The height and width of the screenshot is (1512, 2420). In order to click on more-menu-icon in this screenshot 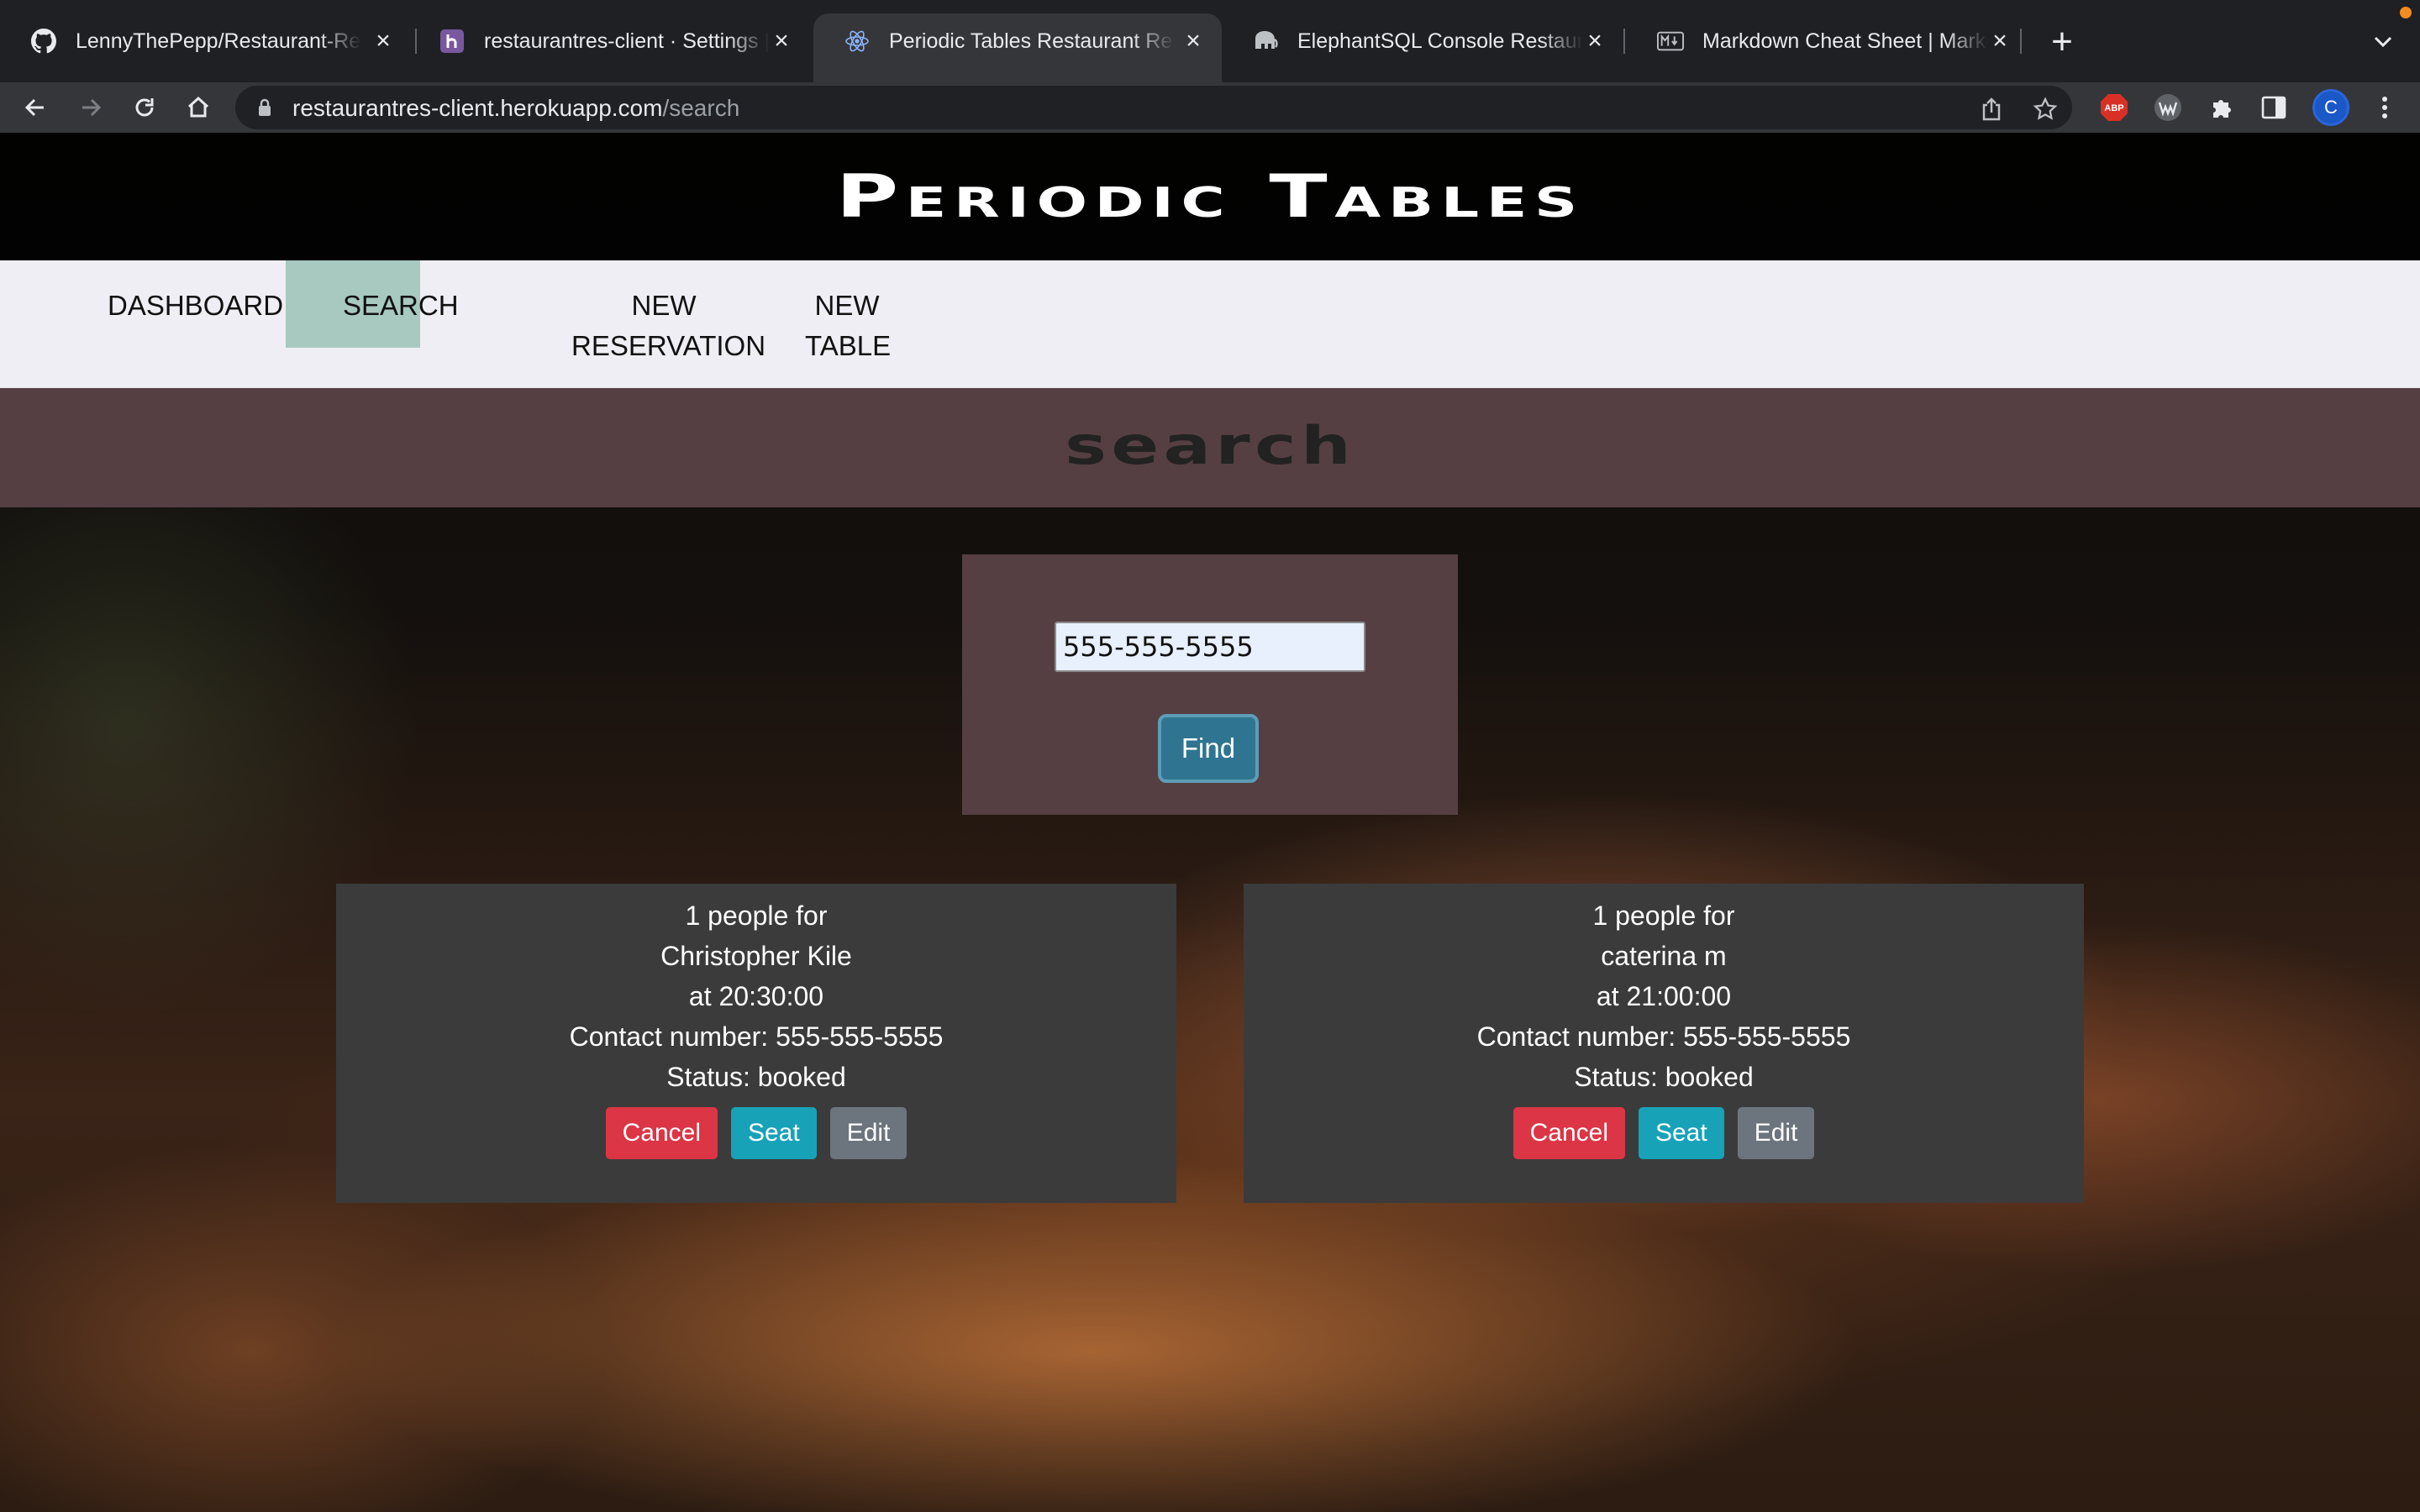, I will do `click(2385, 107)`.